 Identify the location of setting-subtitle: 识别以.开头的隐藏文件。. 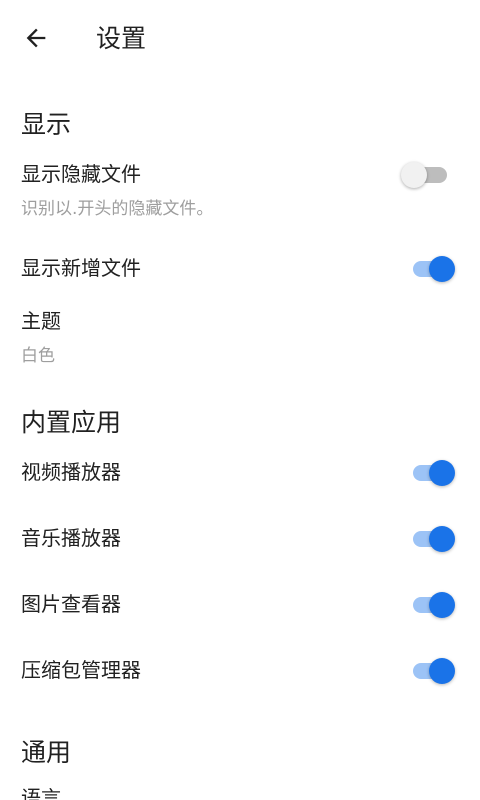
(117, 209).